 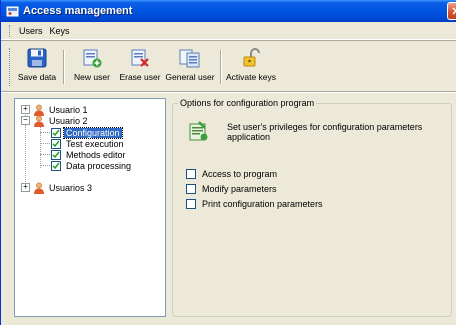 What do you see at coordinates (140, 58) in the screenshot?
I see `erase-user-icon` at bounding box center [140, 58].